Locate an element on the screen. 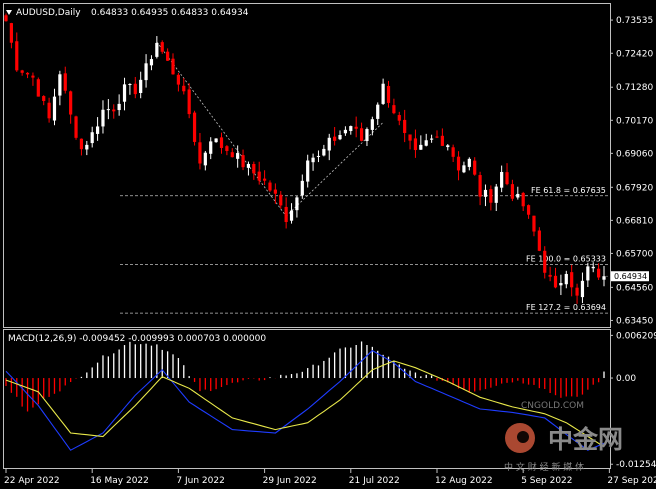  date-tick-label: 5 Sep 2022 is located at coordinates (546, 481).